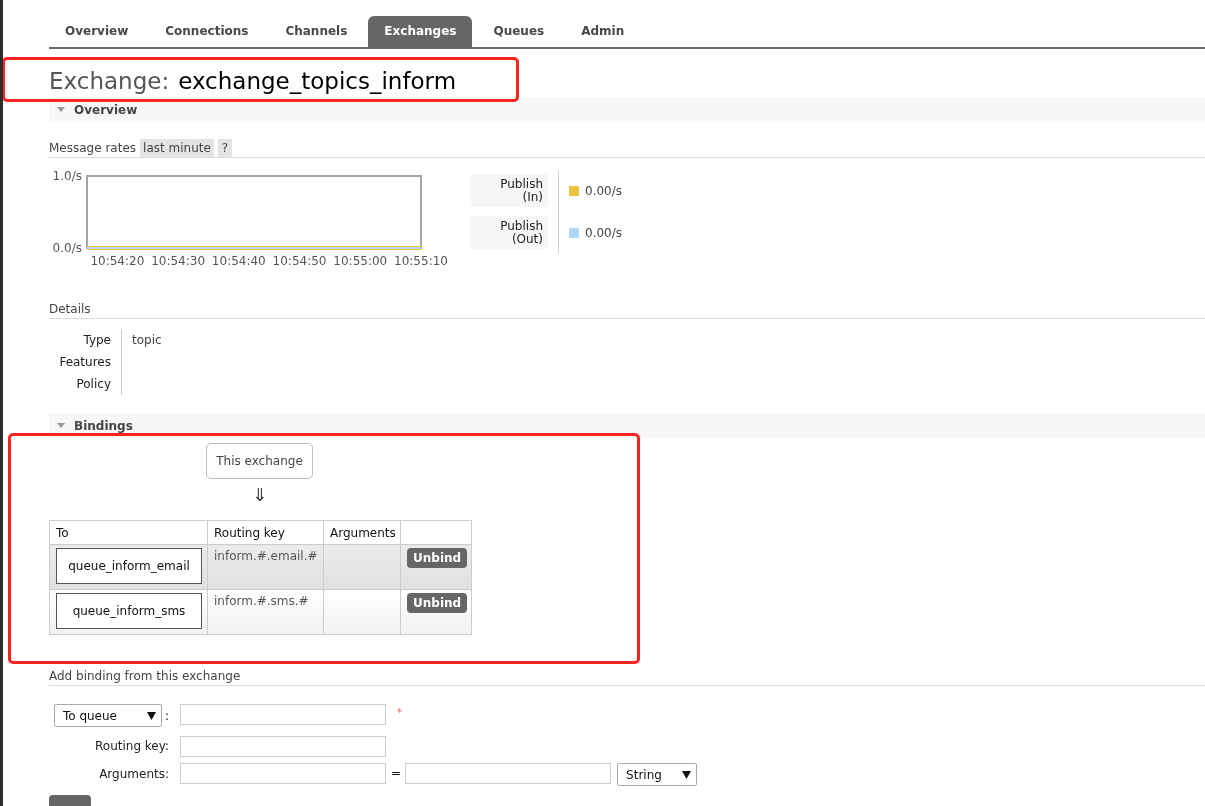  Describe the element at coordinates (299, 261) in the screenshot. I see `axis-tick-label: 10:54:50` at that location.